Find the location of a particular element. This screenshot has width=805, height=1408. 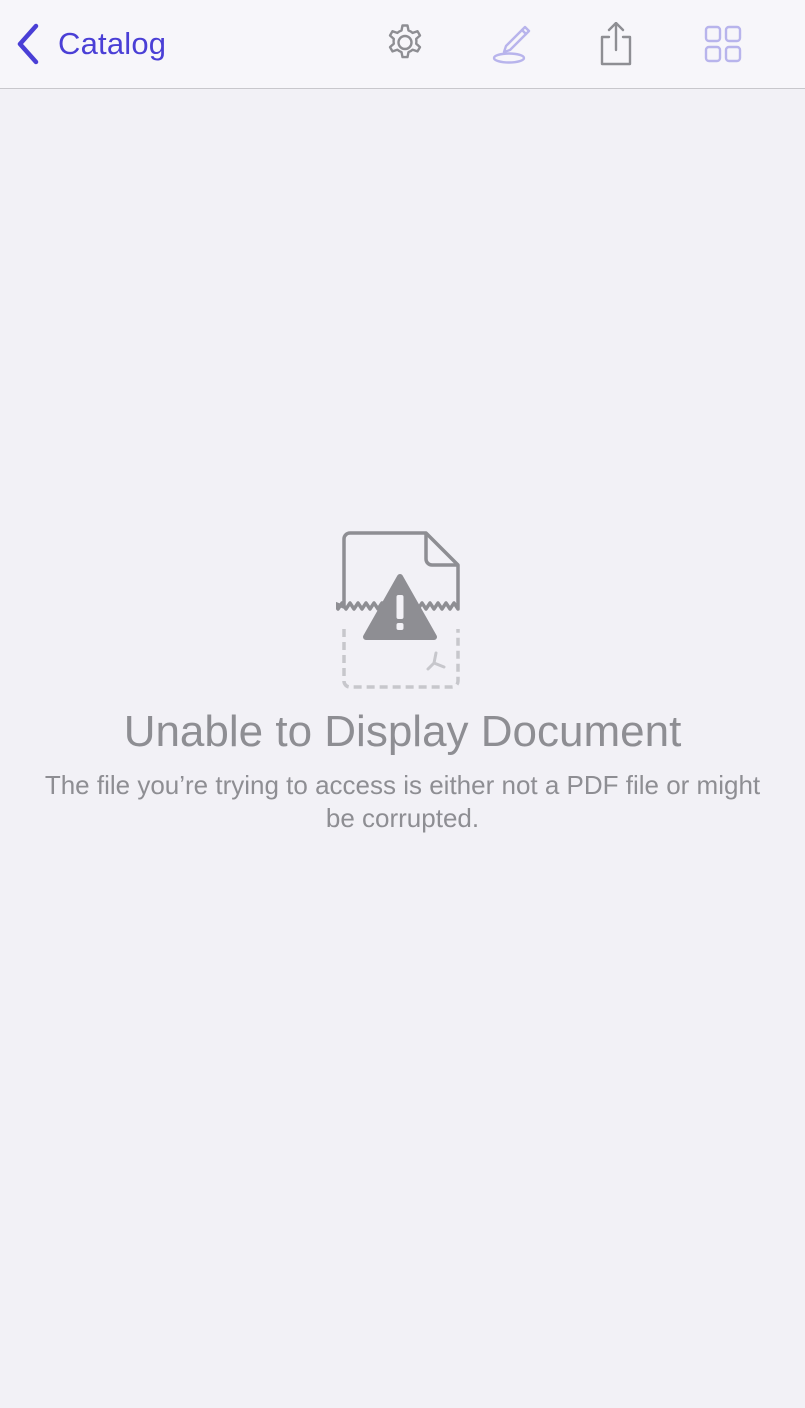

thumbnails-button is located at coordinates (723, 44).